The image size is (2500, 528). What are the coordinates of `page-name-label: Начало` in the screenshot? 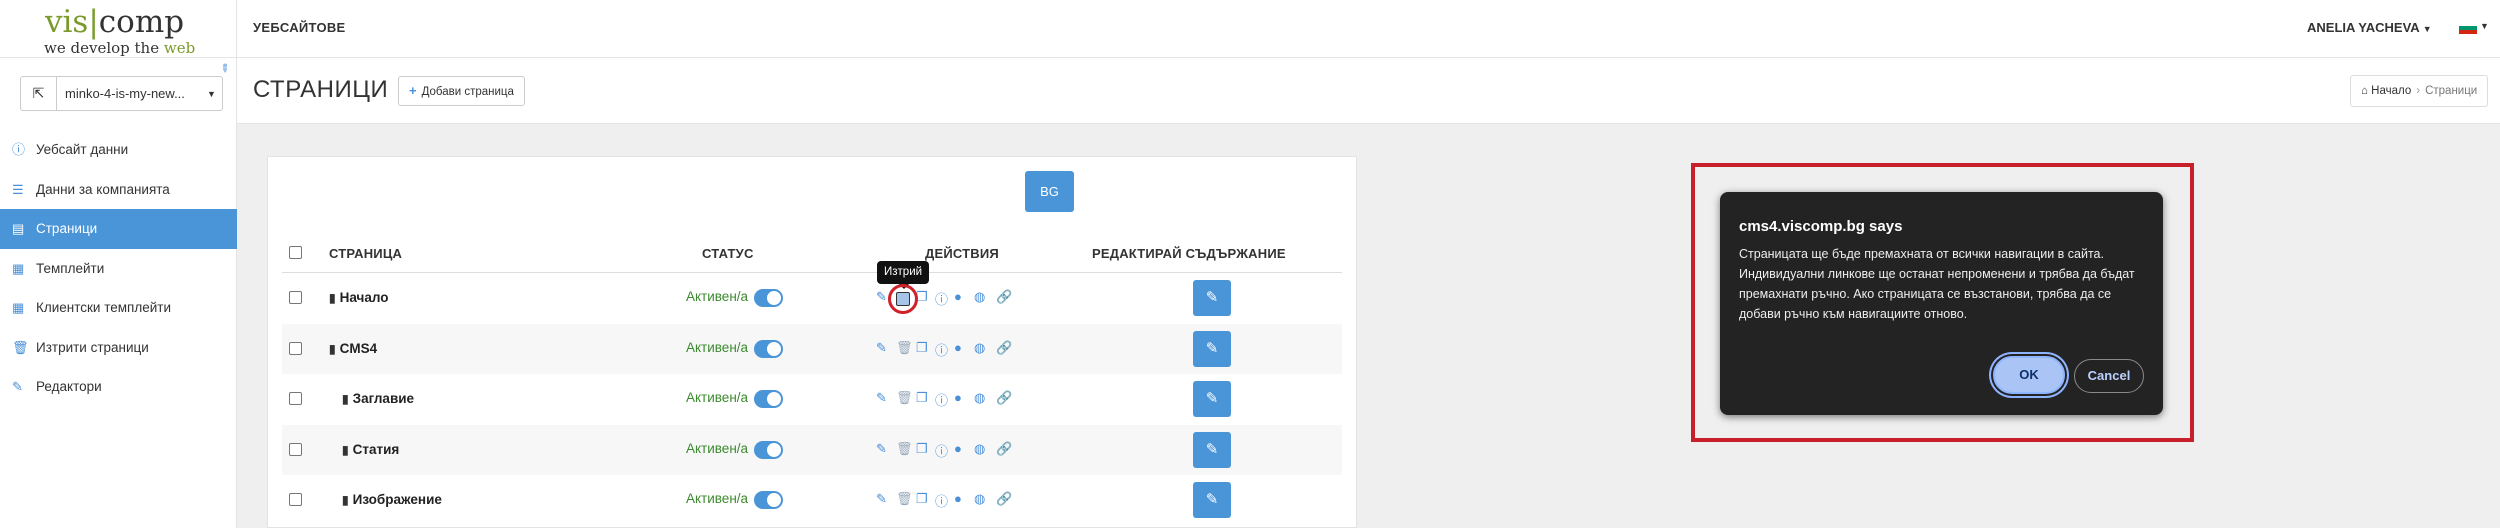 It's located at (364, 297).